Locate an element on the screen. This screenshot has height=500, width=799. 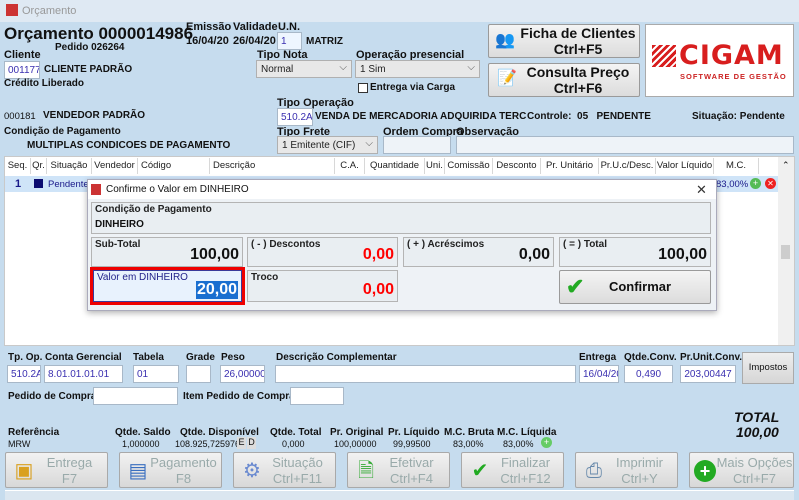
col-pr-uc-desc: Pr.U.c/Desc. is located at coordinates (627, 166).